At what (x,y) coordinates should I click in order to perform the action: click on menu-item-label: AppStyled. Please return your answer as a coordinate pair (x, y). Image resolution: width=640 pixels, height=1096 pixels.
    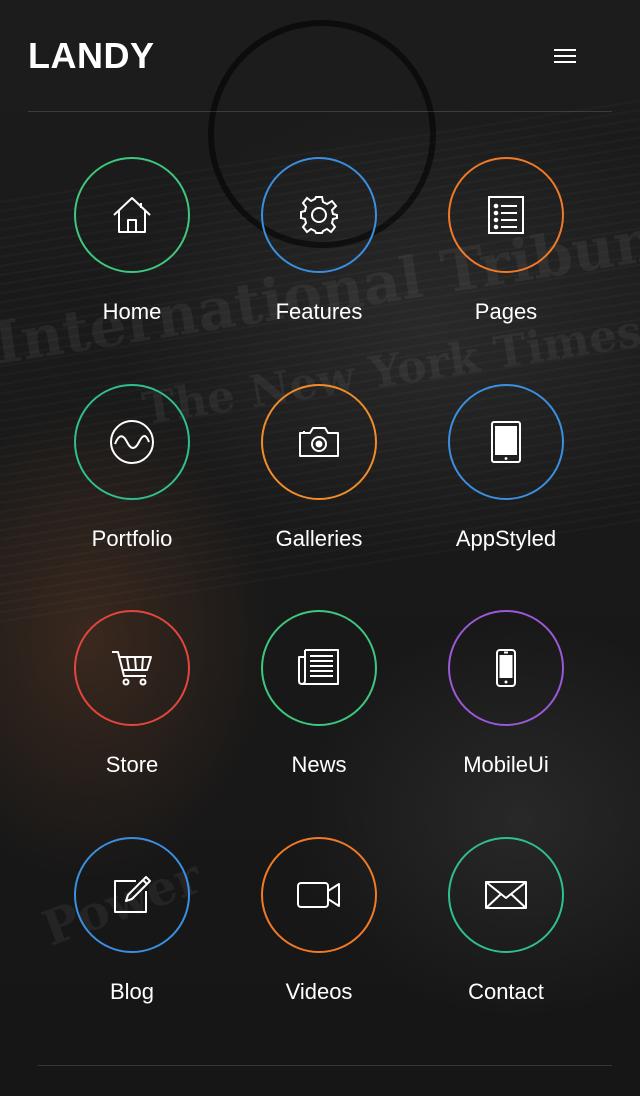
    Looking at the image, I should click on (506, 538).